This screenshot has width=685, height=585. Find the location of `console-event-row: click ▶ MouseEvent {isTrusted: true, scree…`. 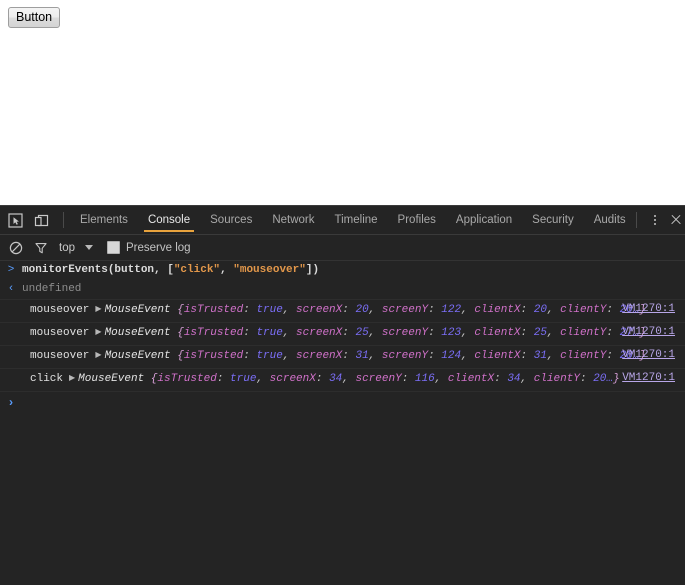

console-event-row: click ▶ MouseEvent {isTrusted: true, scree… is located at coordinates (342, 380).